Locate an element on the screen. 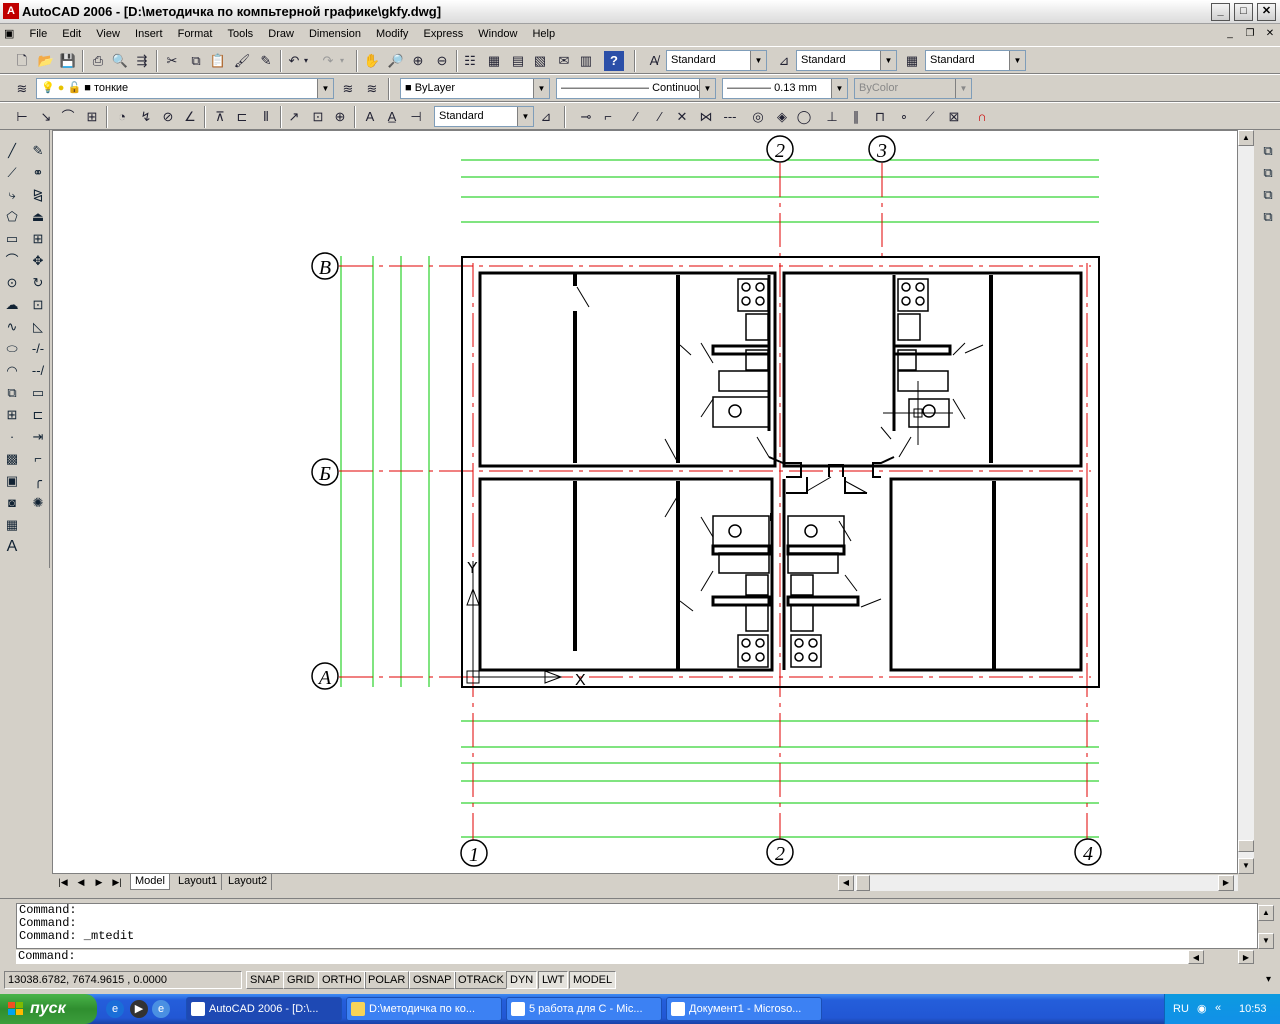  prev-tab-button: ◀ is located at coordinates (81, 882).